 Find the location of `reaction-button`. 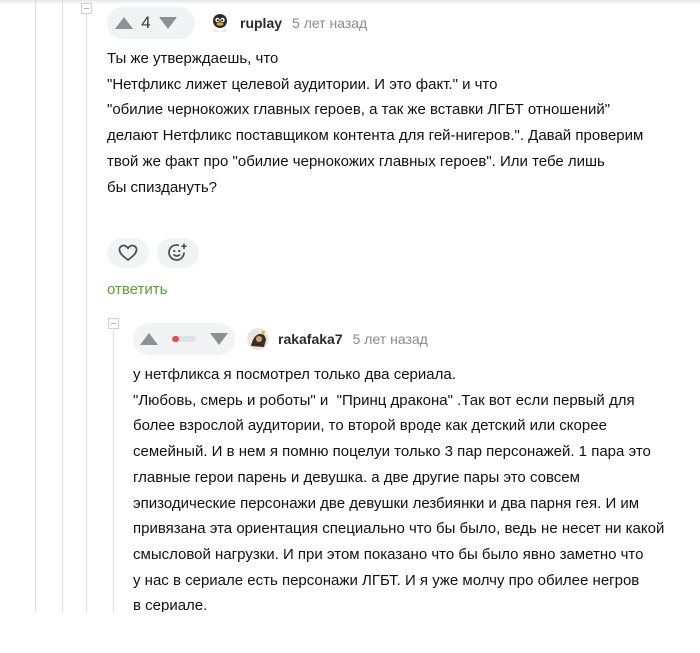

reaction-button is located at coordinates (178, 253).